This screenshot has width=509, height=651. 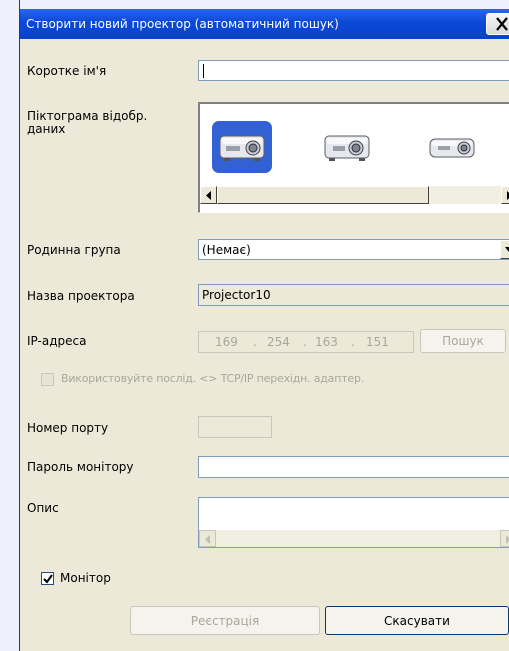 What do you see at coordinates (504, 249) in the screenshot?
I see `family-group-dropdown-button` at bounding box center [504, 249].